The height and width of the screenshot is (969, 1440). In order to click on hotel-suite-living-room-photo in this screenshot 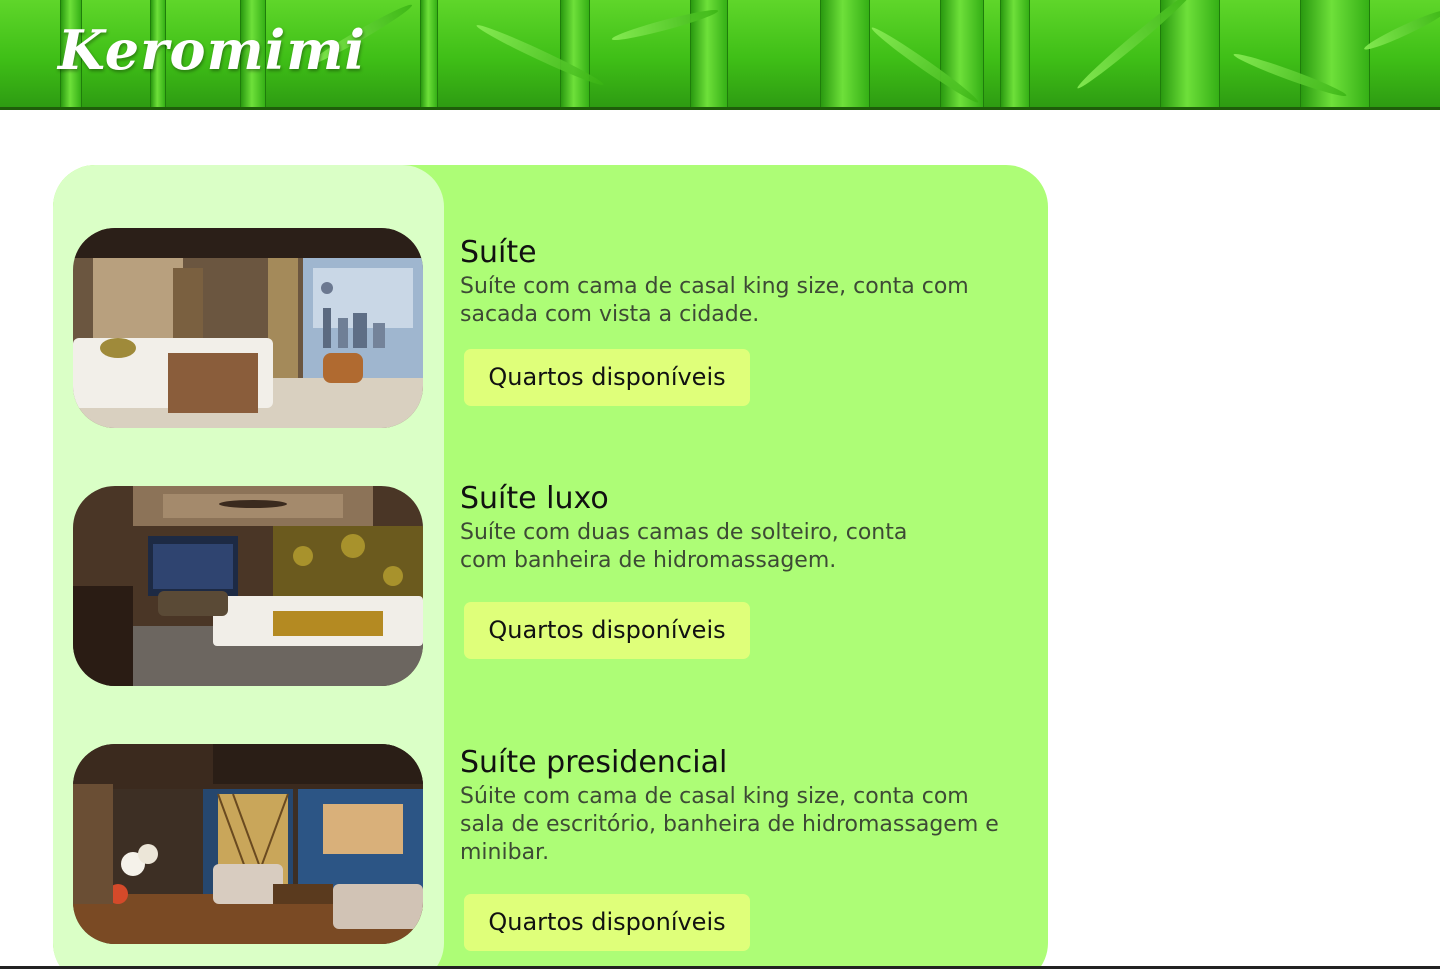, I will do `click(248, 844)`.